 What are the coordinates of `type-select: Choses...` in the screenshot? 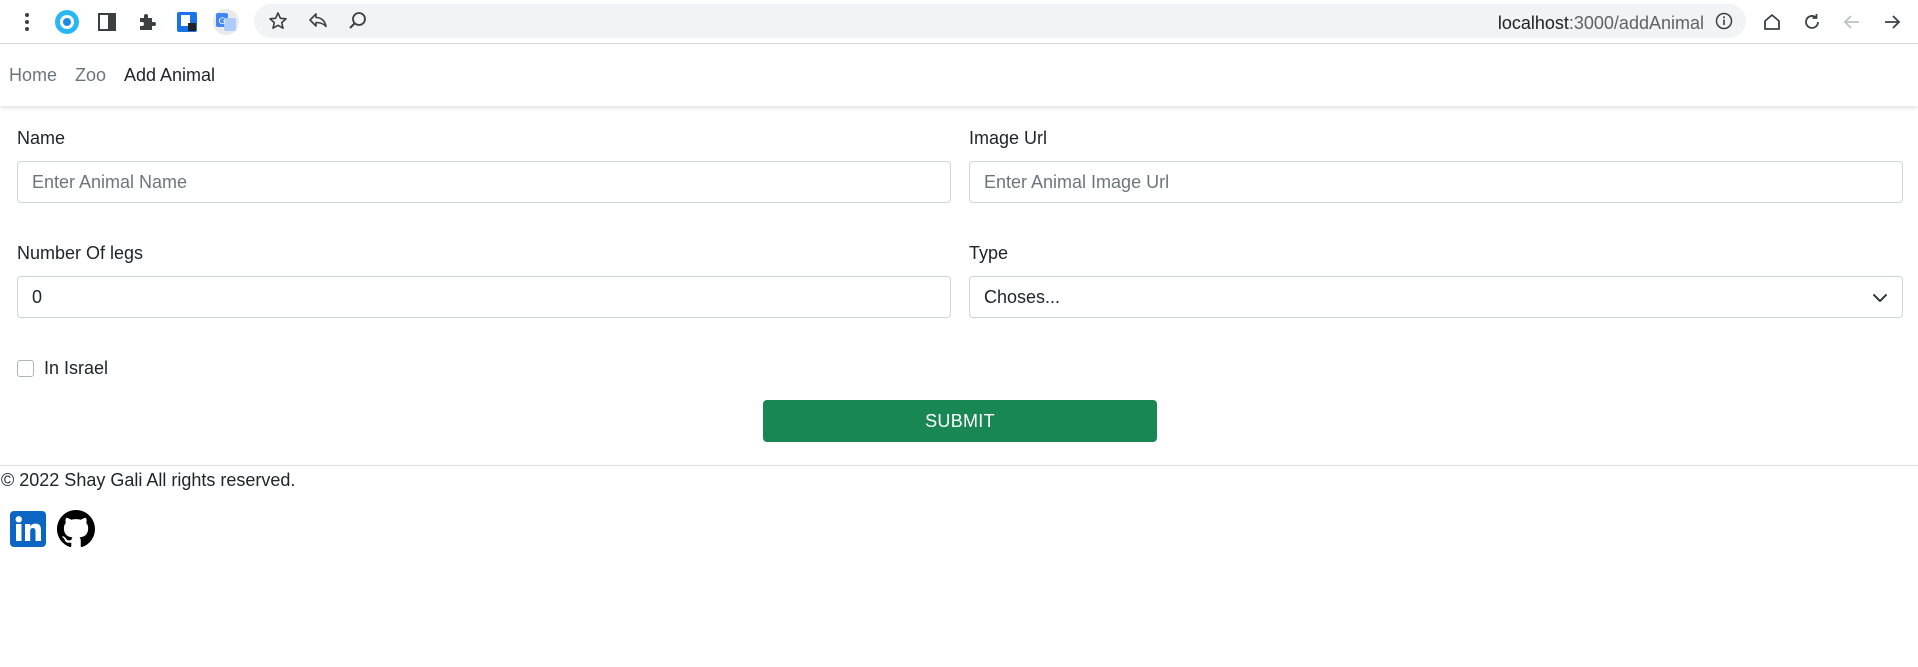 It's located at (1436, 297).